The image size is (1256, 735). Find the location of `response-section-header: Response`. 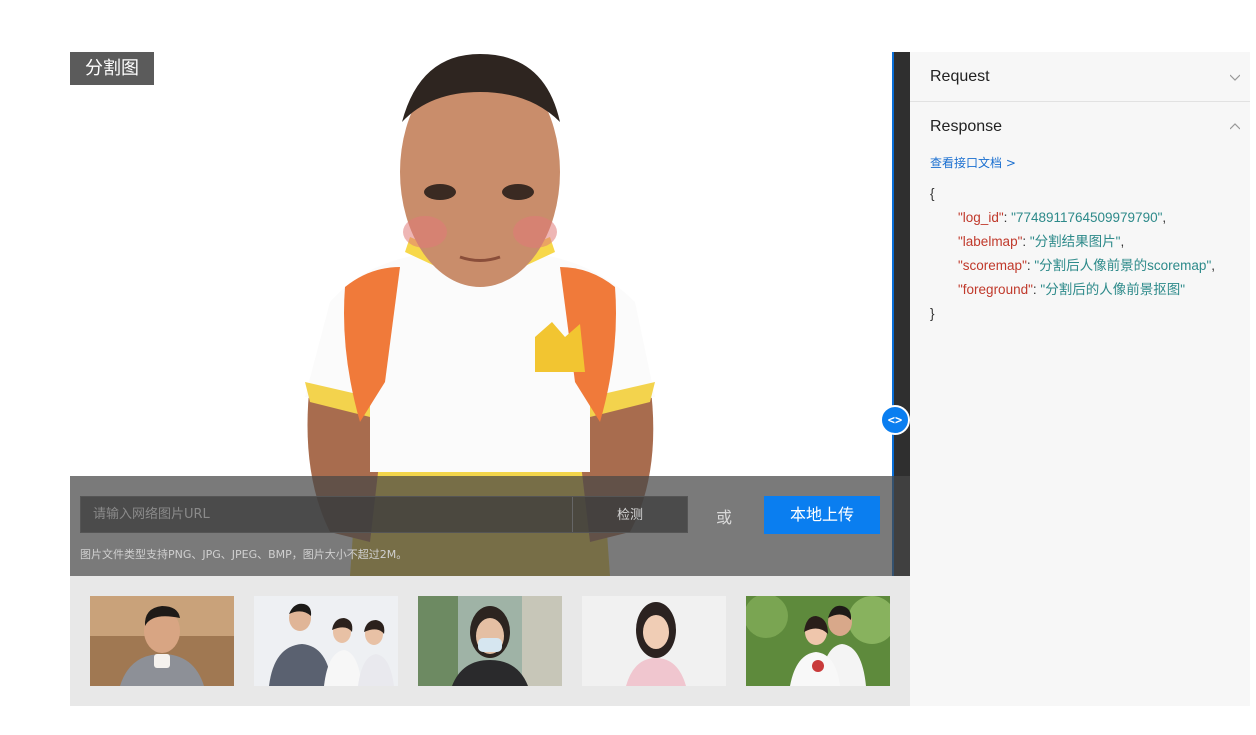

response-section-header: Response is located at coordinates (1080, 127).